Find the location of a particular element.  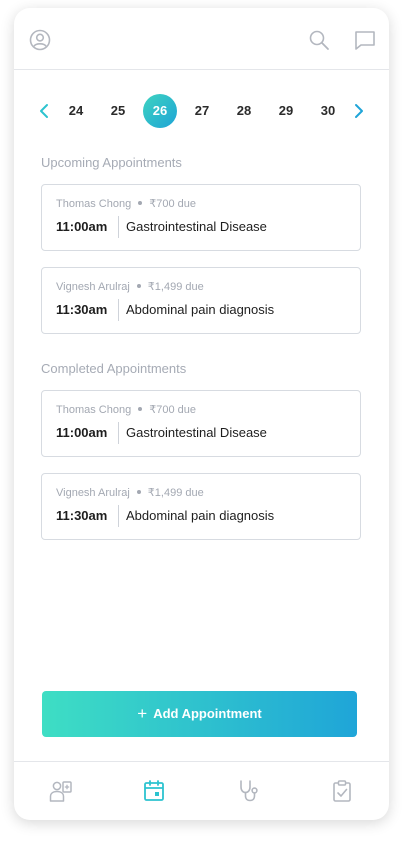

date-item: 25 is located at coordinates (118, 111).